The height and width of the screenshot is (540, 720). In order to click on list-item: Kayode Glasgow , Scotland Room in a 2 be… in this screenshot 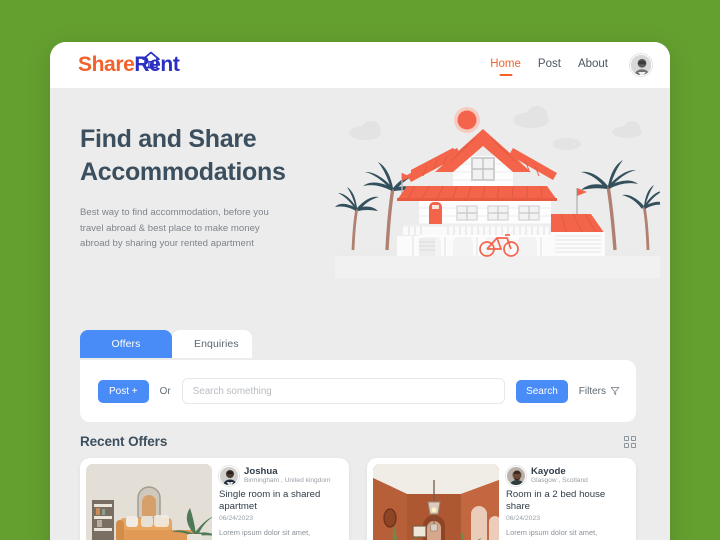, I will do `click(501, 499)`.